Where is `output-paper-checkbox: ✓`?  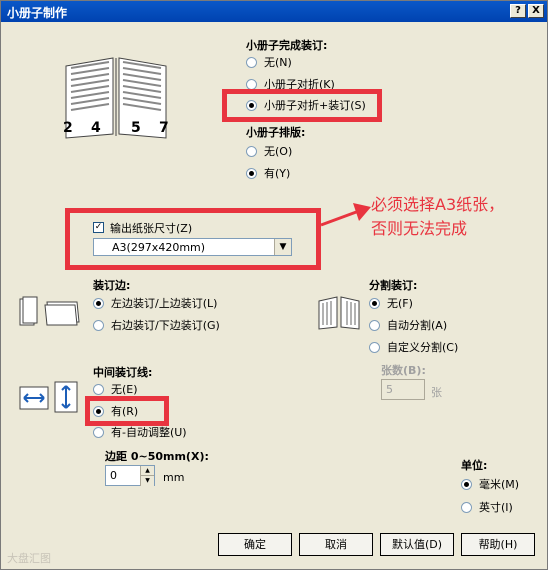 output-paper-checkbox: ✓ is located at coordinates (98, 227).